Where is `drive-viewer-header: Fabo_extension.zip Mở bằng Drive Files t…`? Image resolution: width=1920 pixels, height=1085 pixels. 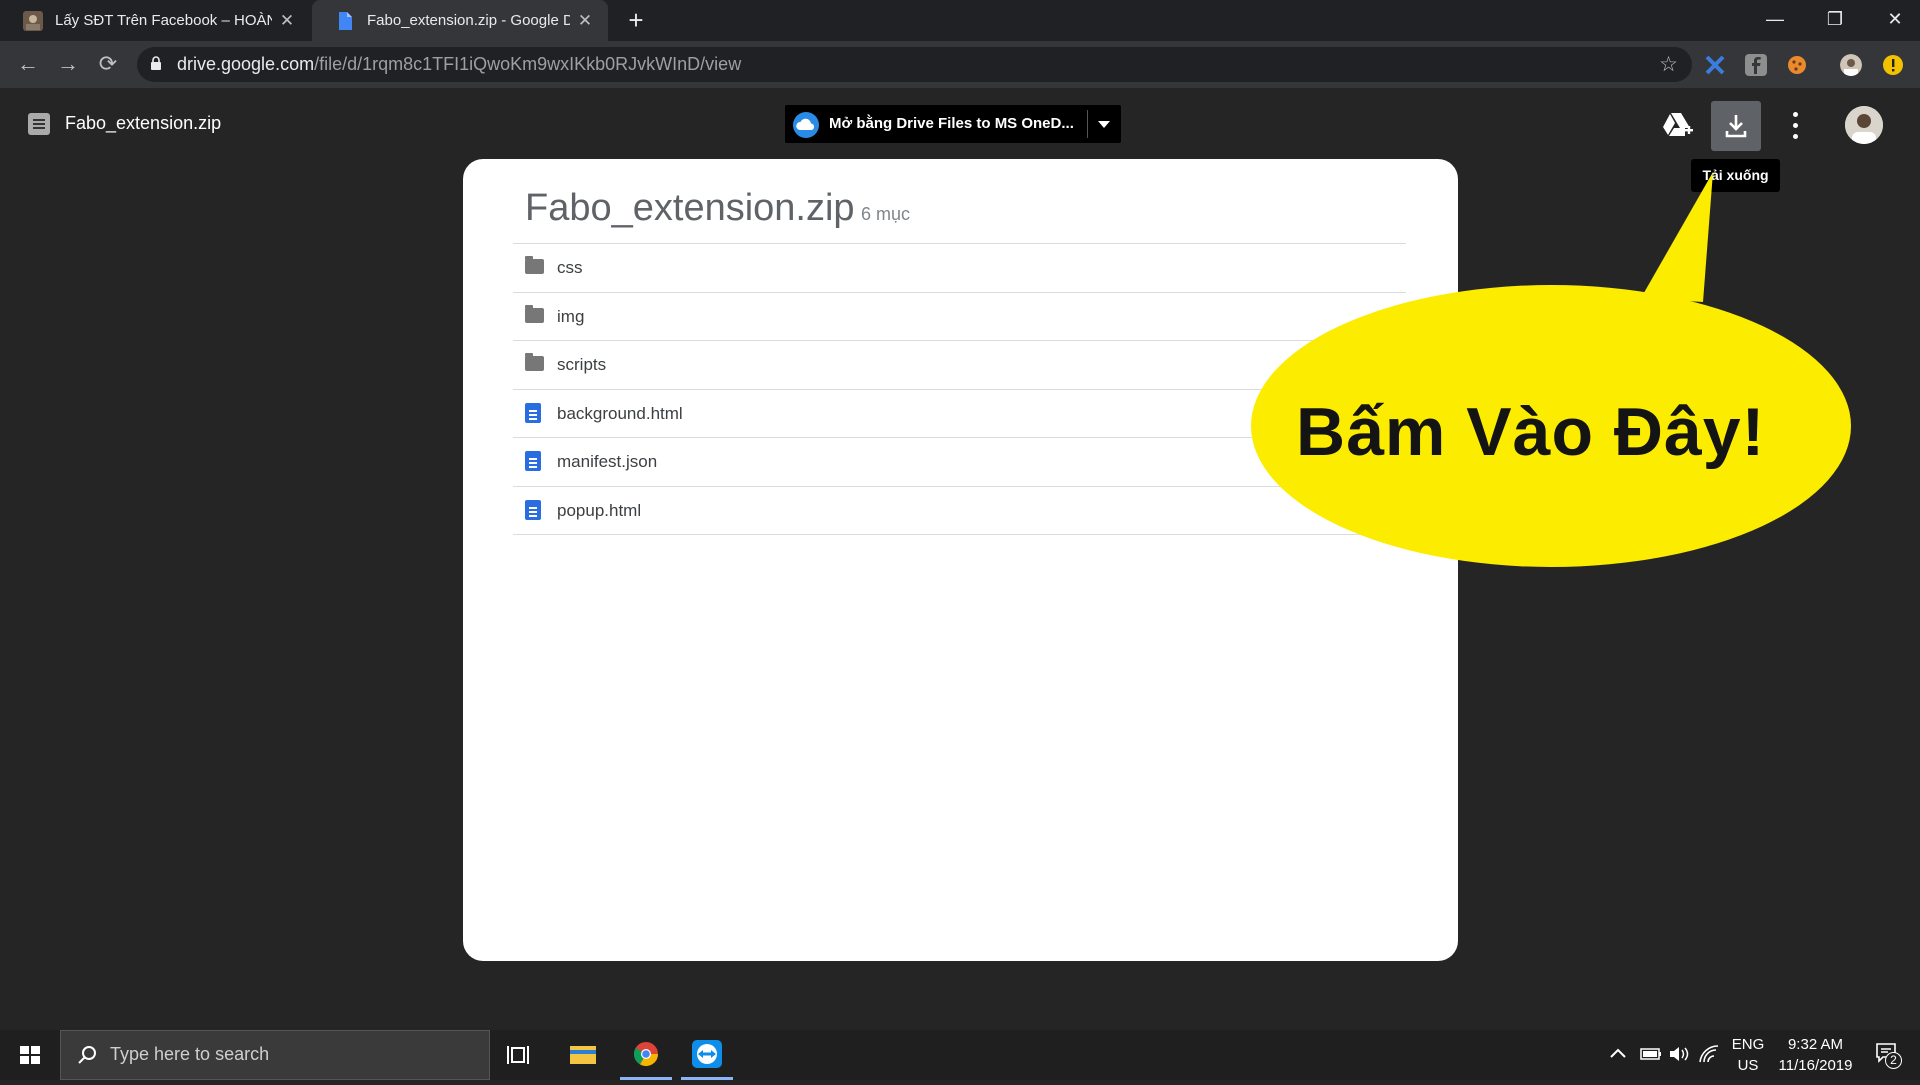 drive-viewer-header: Fabo_extension.zip Mở bằng Drive Files t… is located at coordinates (960, 124).